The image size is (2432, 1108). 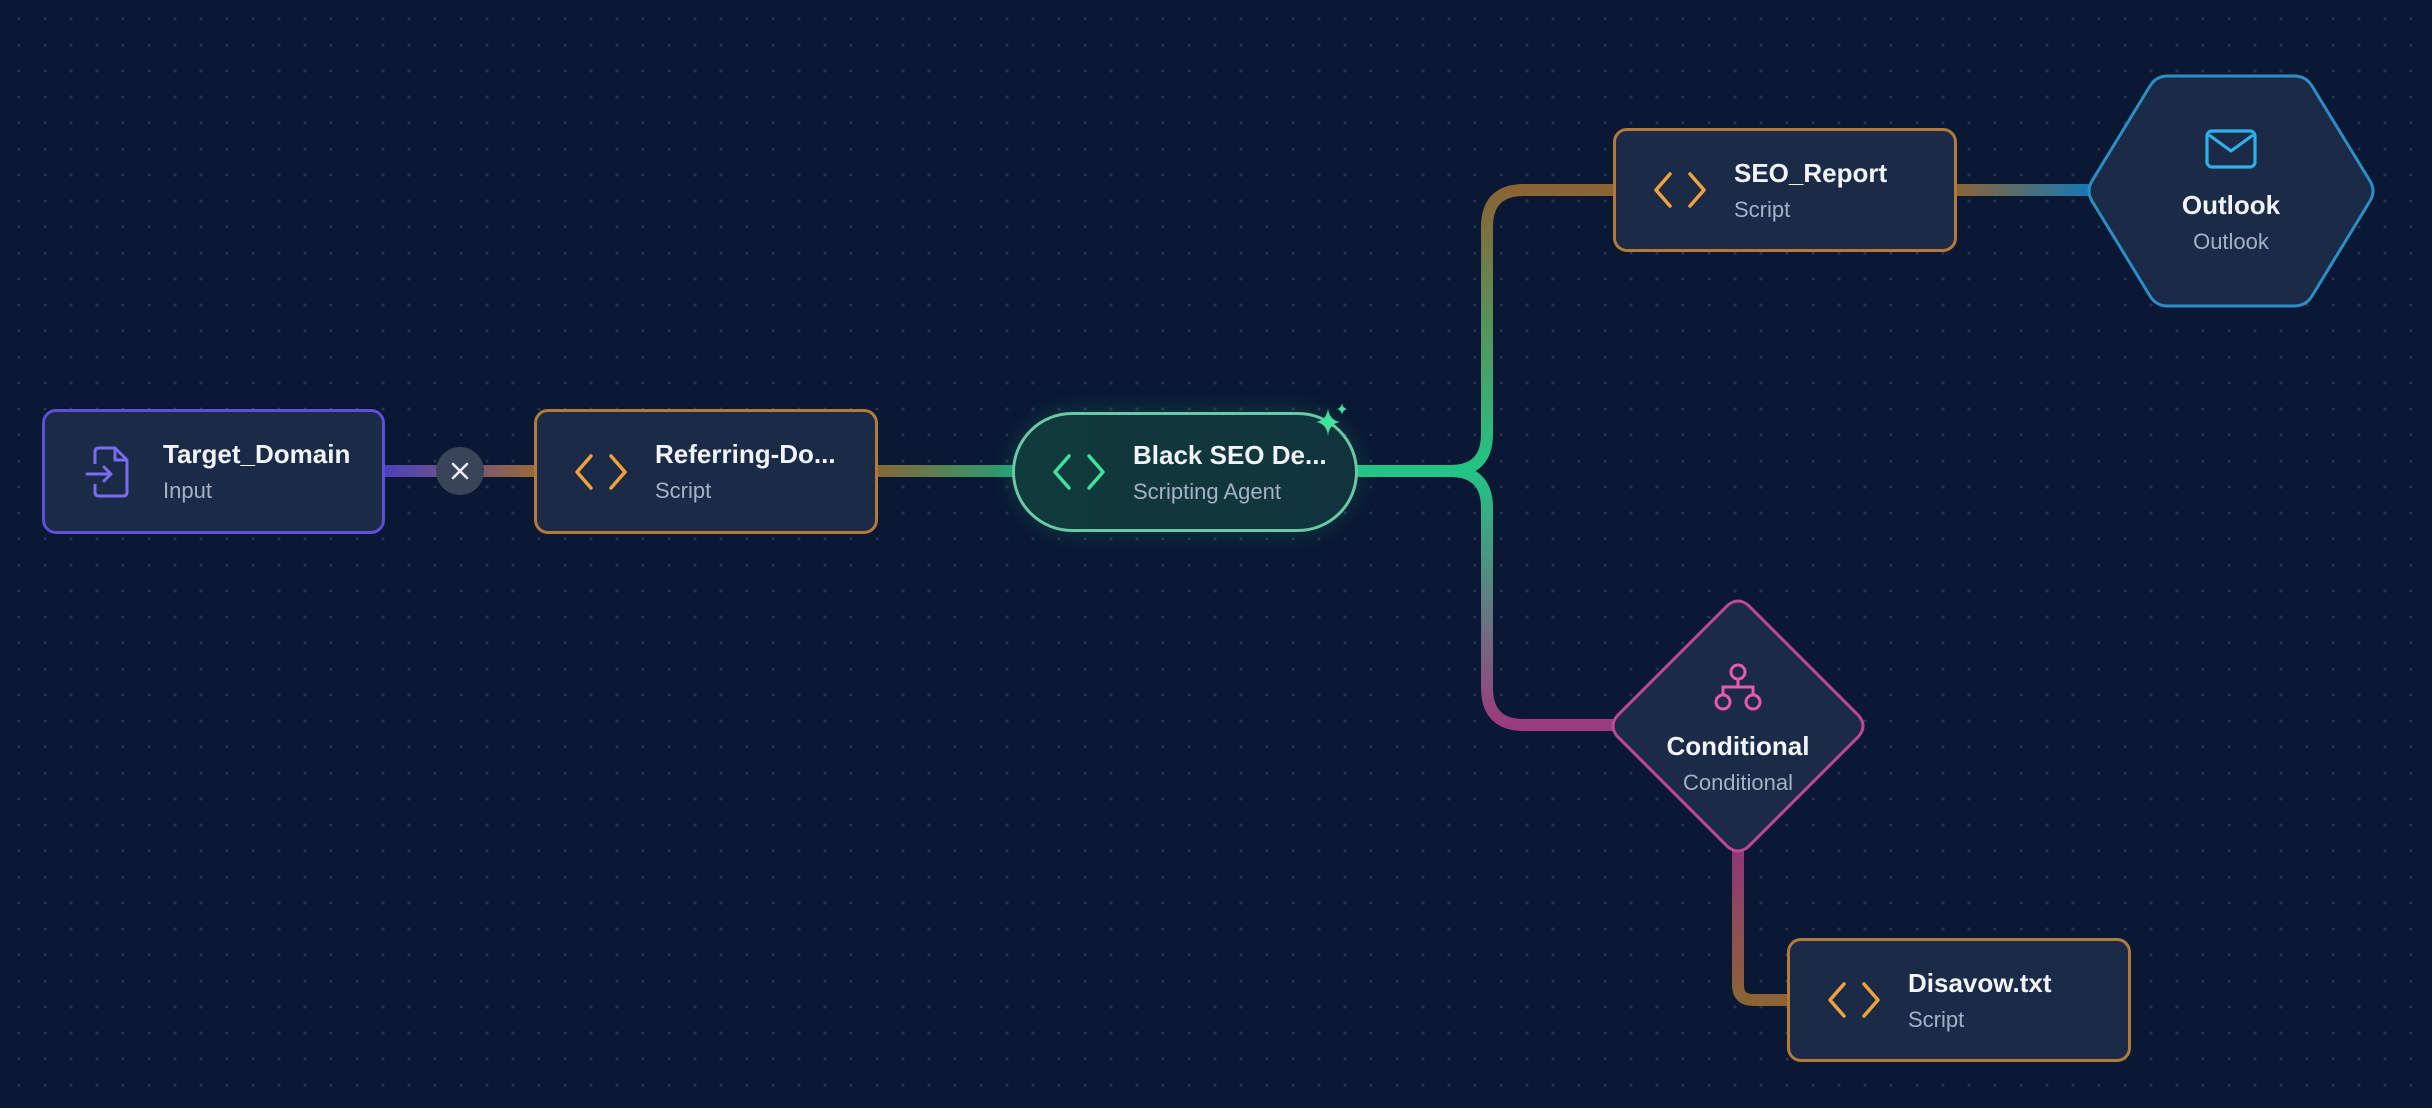 I want to click on close-icon, so click(x=460, y=471).